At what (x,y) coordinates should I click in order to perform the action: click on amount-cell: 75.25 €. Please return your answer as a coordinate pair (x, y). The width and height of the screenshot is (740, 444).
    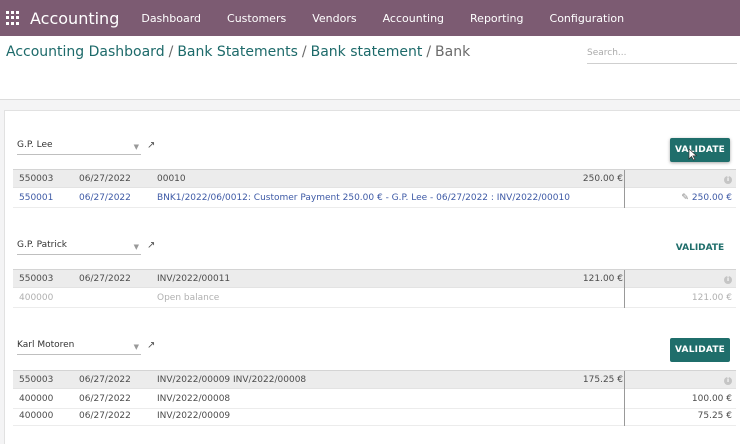
    Looking at the image, I should click on (714, 416).